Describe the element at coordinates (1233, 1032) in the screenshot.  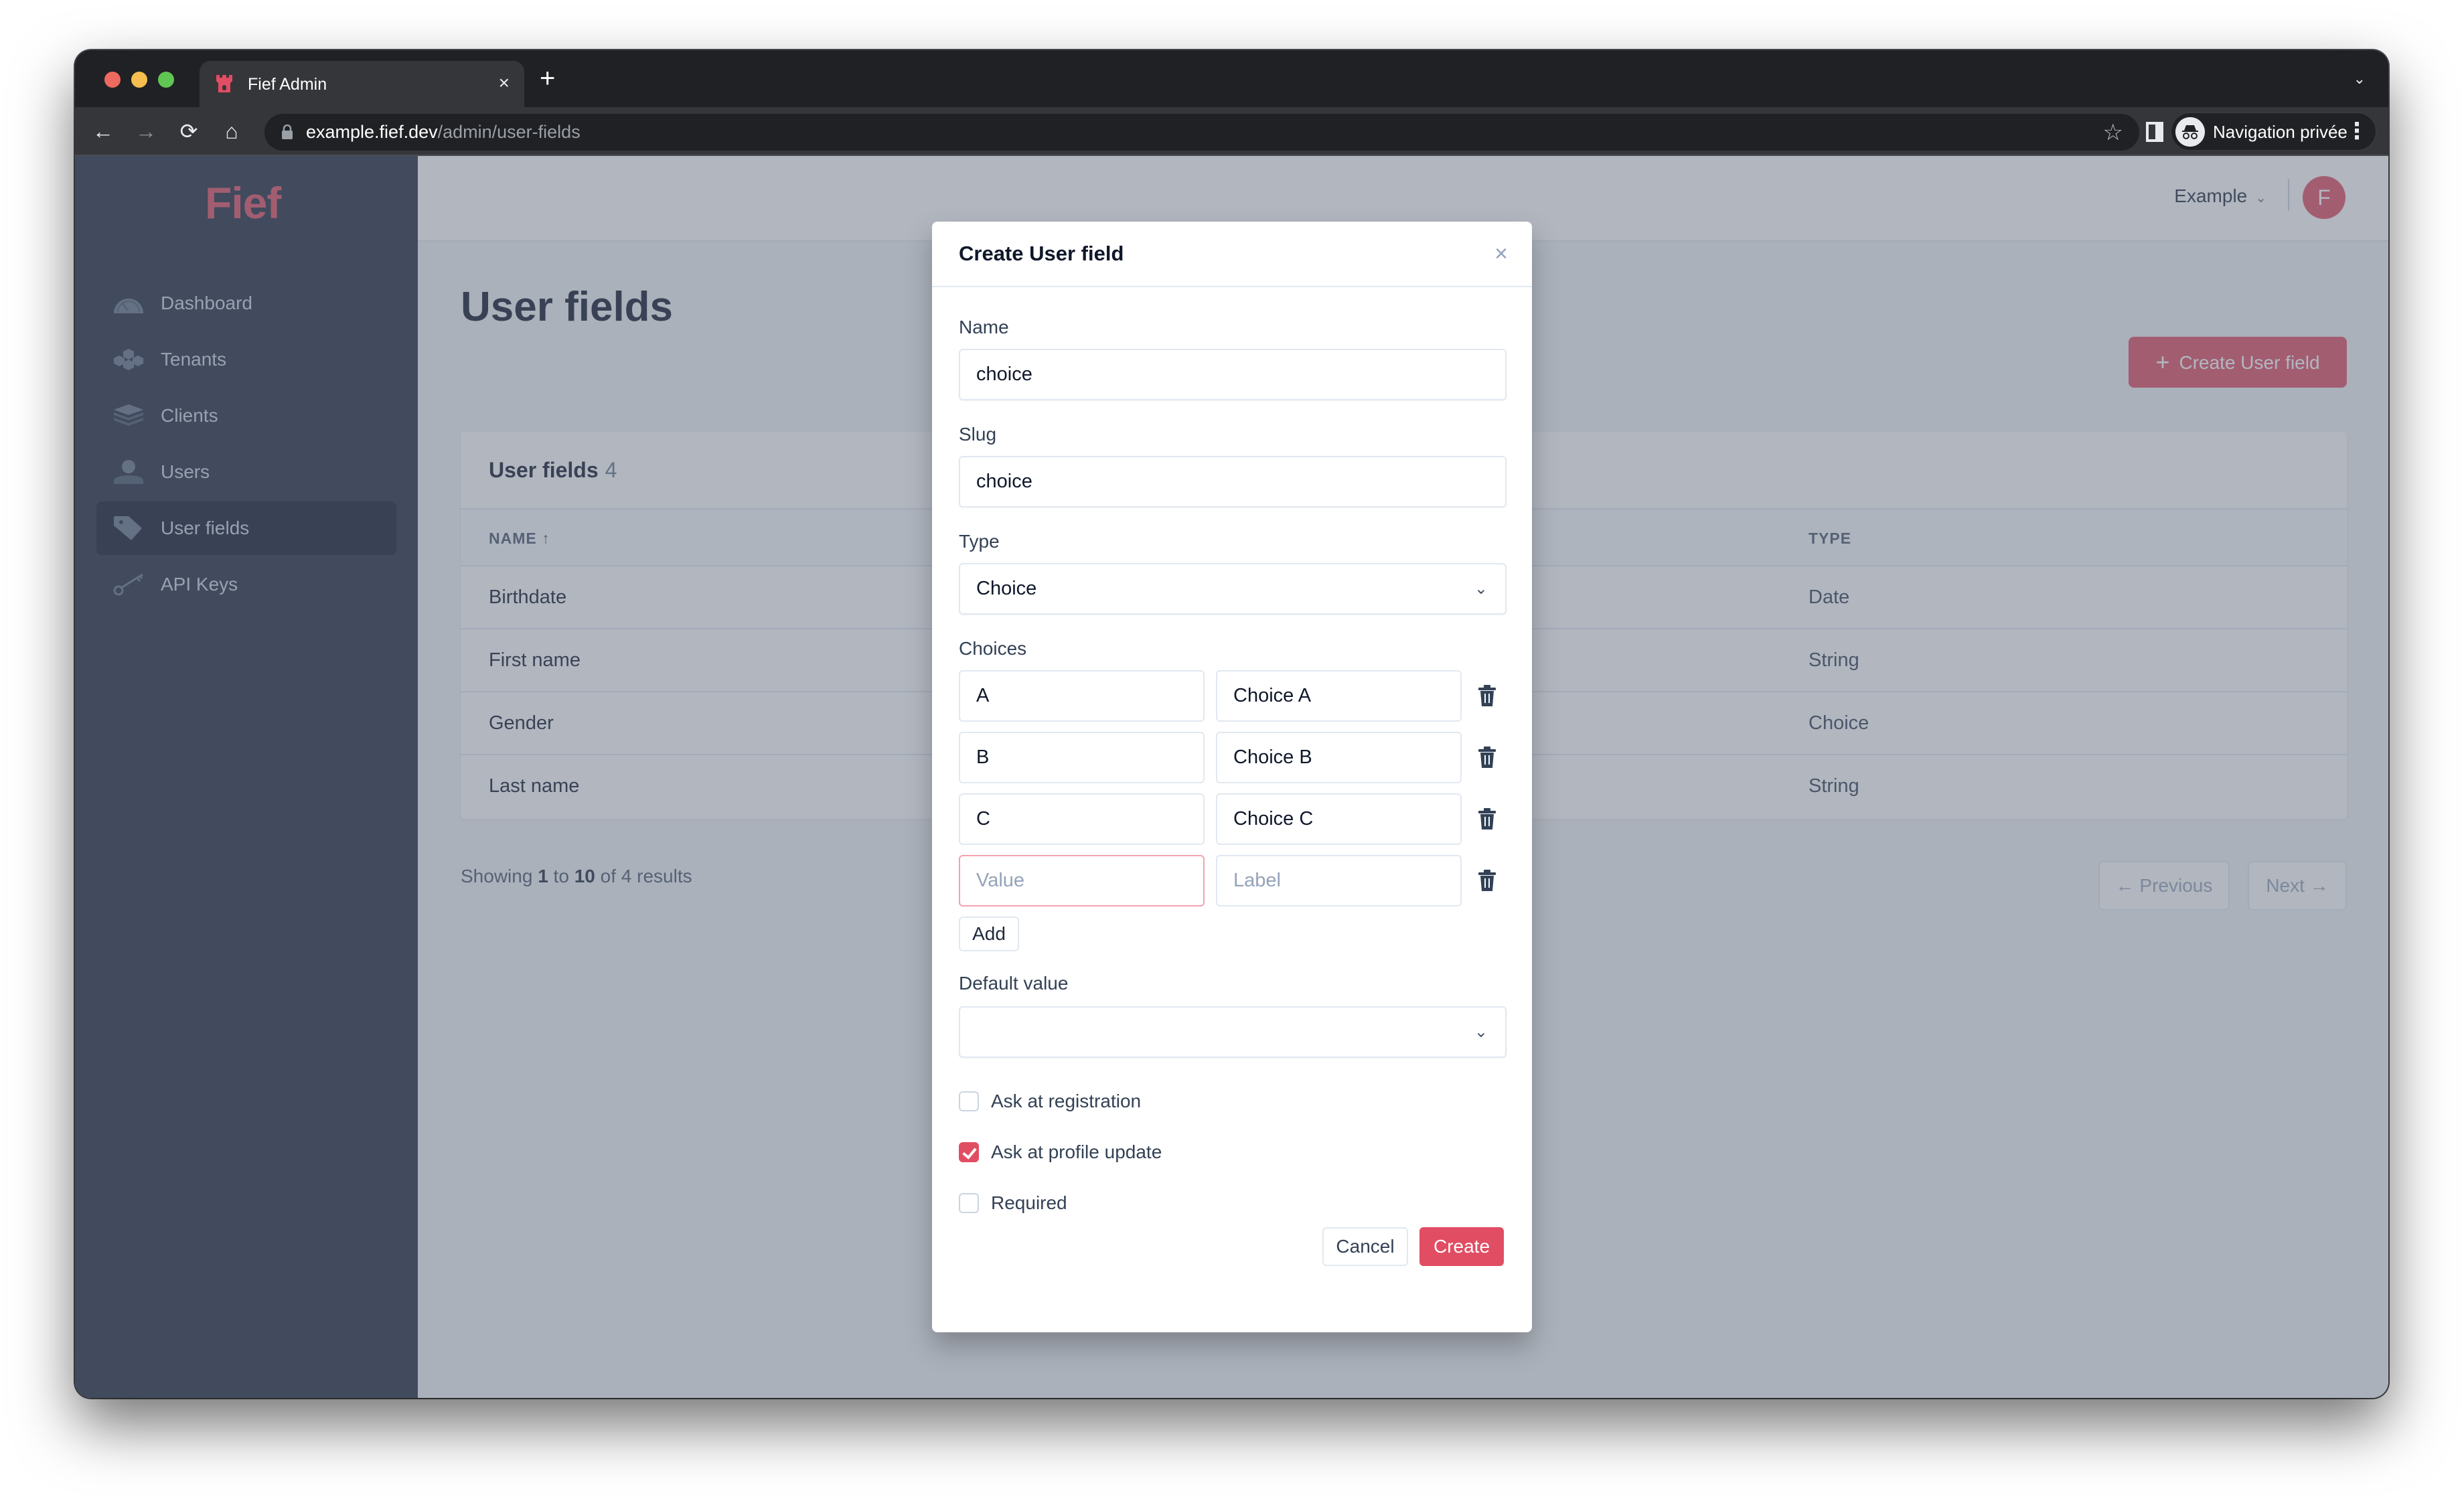
I see `default-value-select: ⌄` at that location.